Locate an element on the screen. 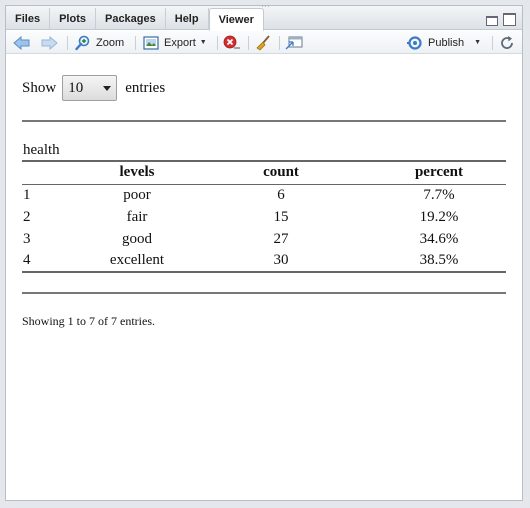 This screenshot has width=530, height=508. window-controls is located at coordinates (500, 19).